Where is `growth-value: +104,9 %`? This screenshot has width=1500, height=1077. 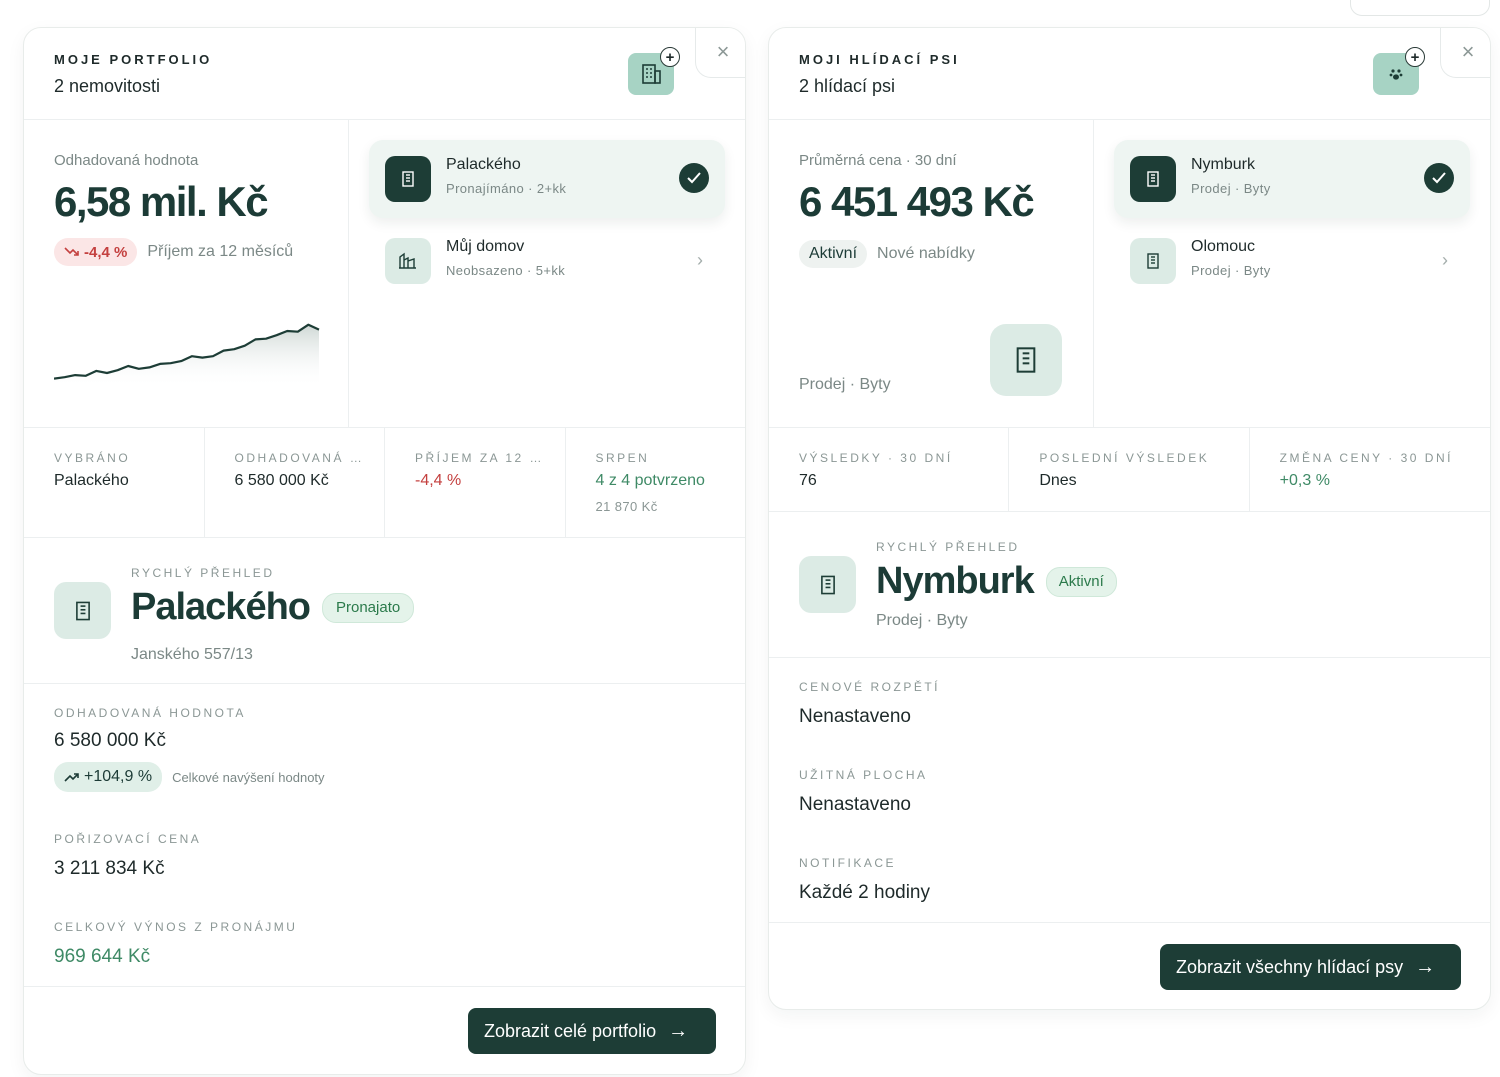
growth-value: +104,9 % is located at coordinates (118, 776).